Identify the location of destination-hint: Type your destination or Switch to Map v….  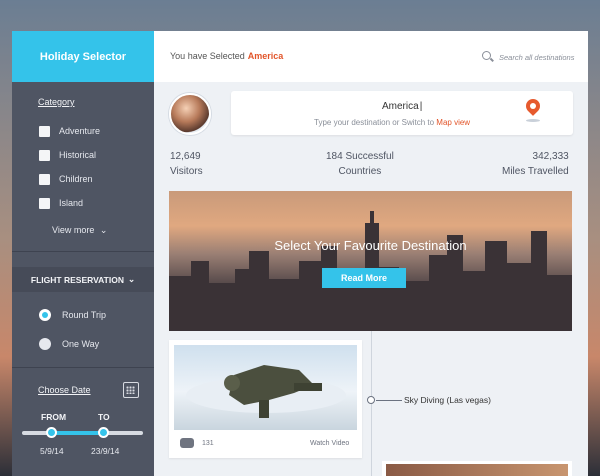
(392, 122).